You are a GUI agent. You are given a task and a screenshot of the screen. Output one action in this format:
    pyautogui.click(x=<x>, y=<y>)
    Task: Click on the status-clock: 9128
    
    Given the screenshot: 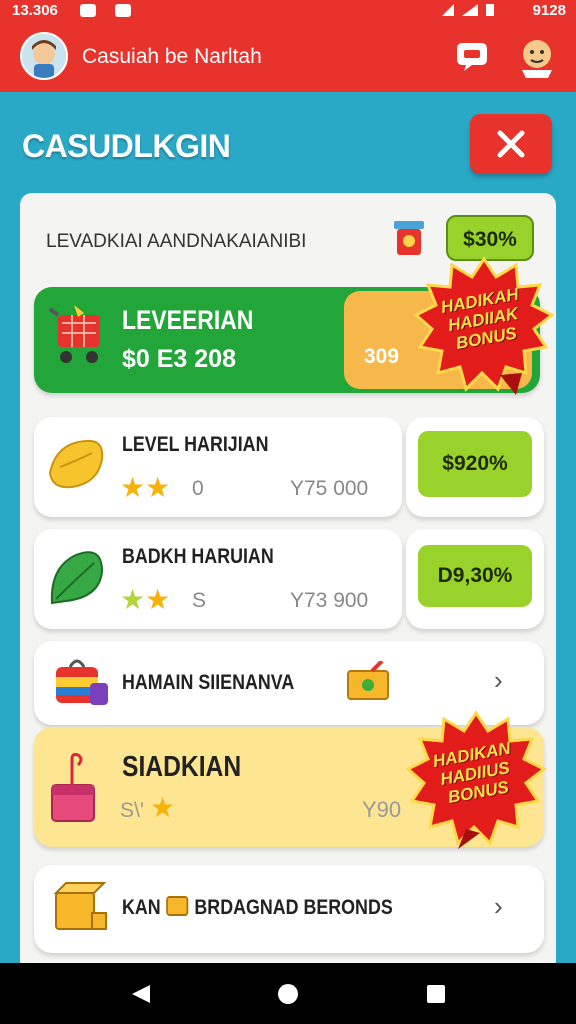 What is the action you would take?
    pyautogui.click(x=549, y=10)
    